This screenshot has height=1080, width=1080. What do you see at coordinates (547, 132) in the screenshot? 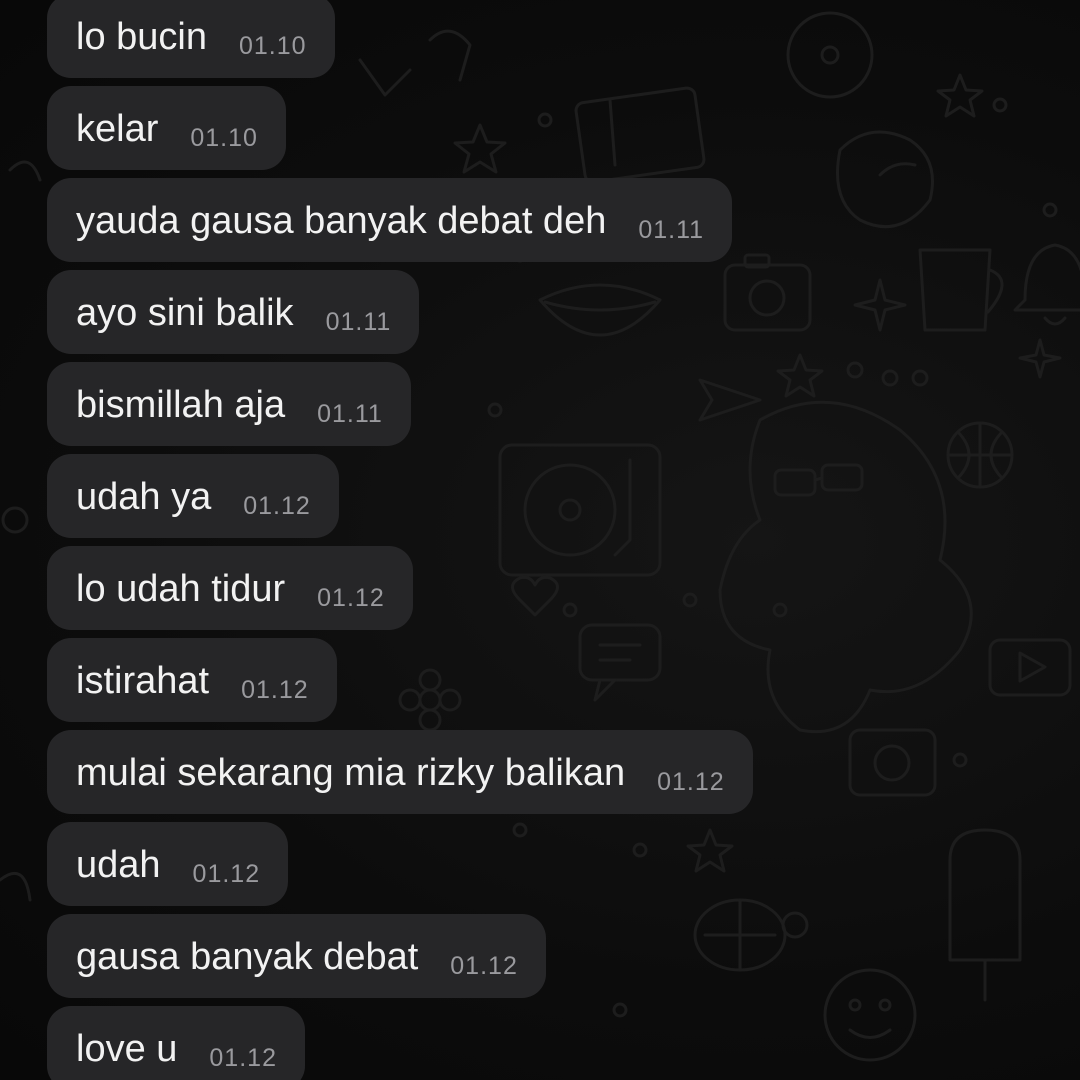
I see `message-row: kelar 01.10` at bounding box center [547, 132].